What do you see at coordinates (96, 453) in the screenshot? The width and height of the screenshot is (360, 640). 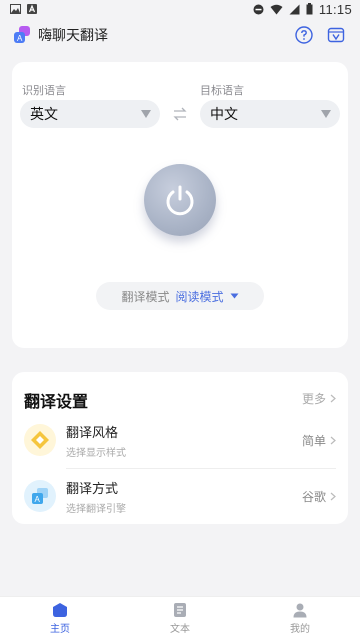 I see `setting-subtitle: 选择显示样式` at bounding box center [96, 453].